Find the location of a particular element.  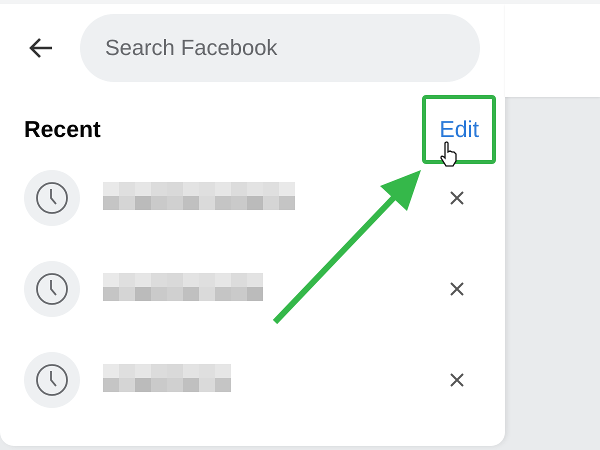

back-arrow-icon is located at coordinates (41, 48).